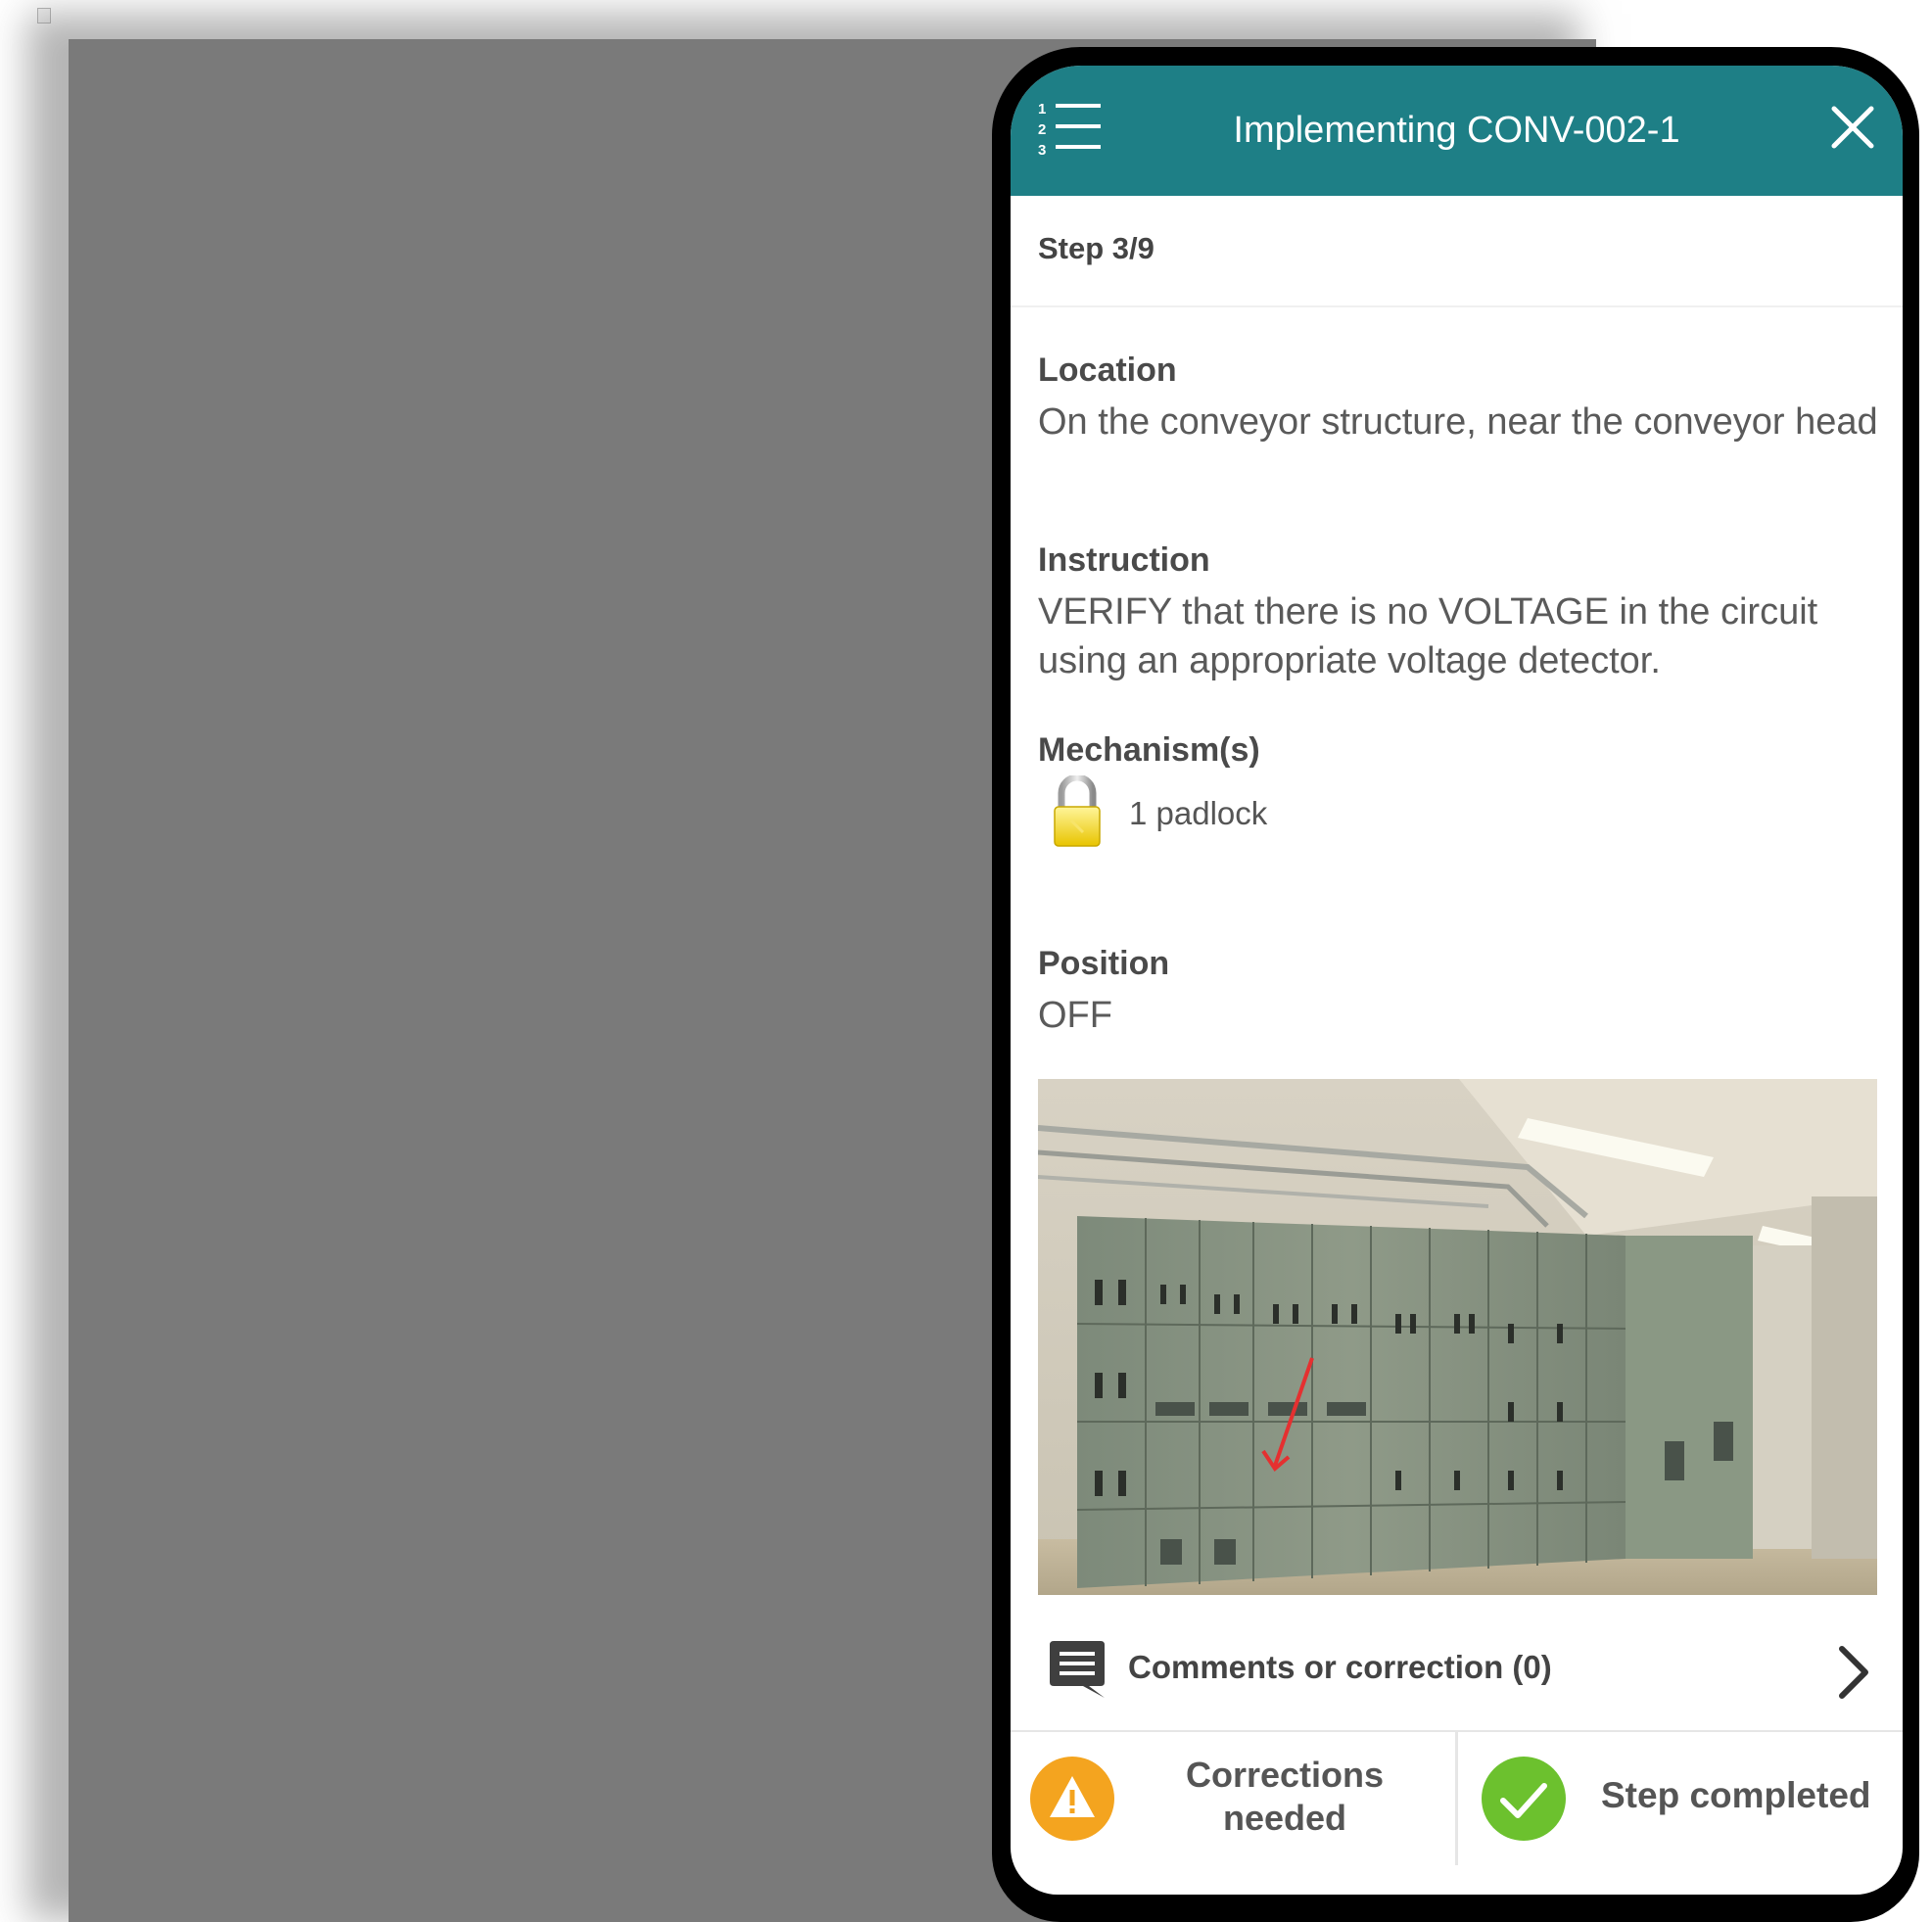 This screenshot has width=1932, height=1922. Describe the element at coordinates (1284, 1818) in the screenshot. I see `corrections-line-2: needed` at that location.